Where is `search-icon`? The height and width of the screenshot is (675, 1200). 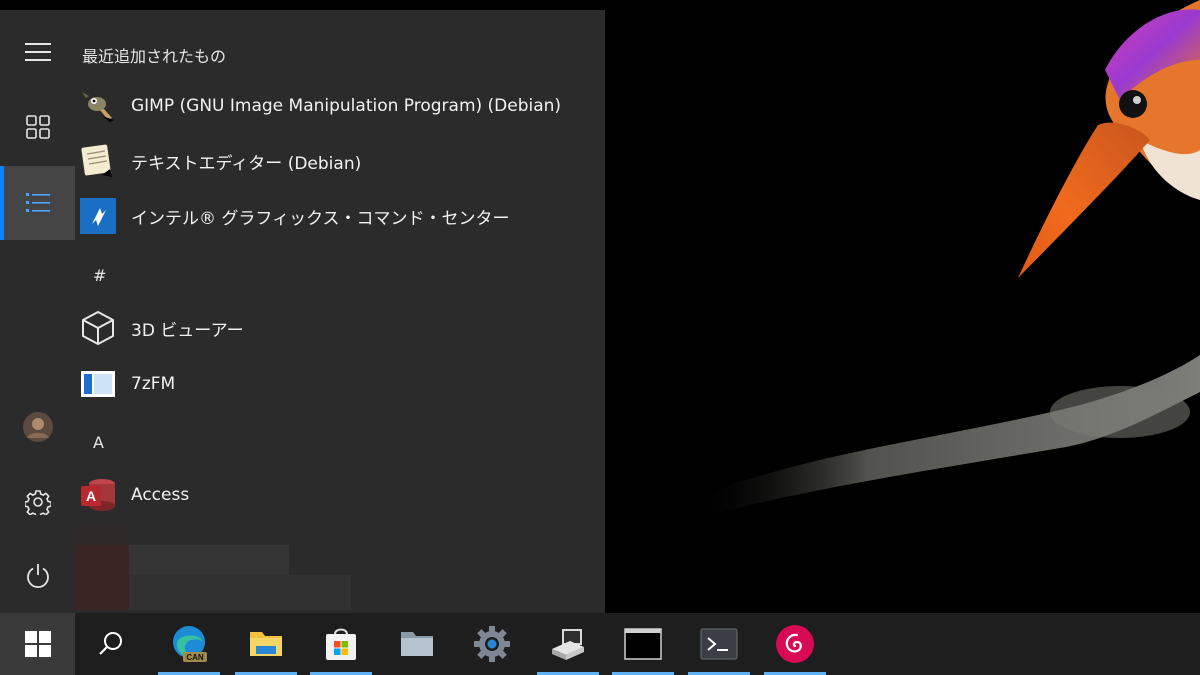 search-icon is located at coordinates (110, 643).